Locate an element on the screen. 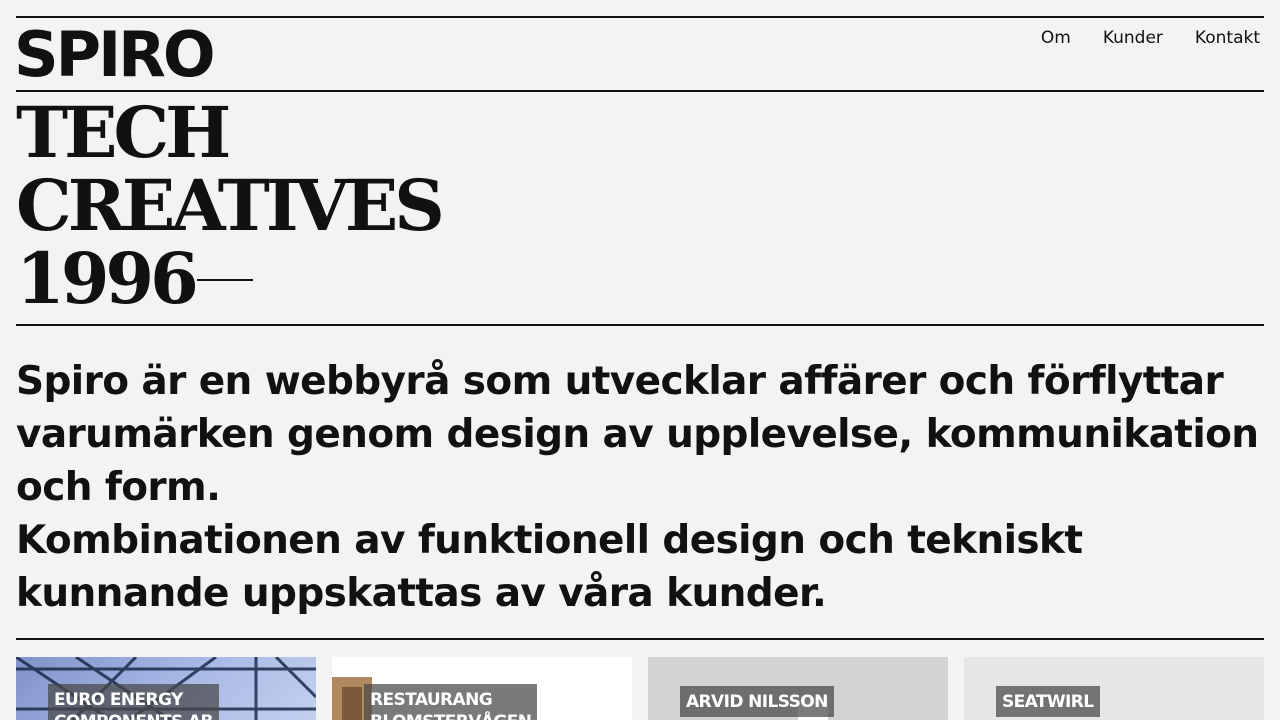  nav-item-kontakt: Kontakt is located at coordinates (1227, 38).